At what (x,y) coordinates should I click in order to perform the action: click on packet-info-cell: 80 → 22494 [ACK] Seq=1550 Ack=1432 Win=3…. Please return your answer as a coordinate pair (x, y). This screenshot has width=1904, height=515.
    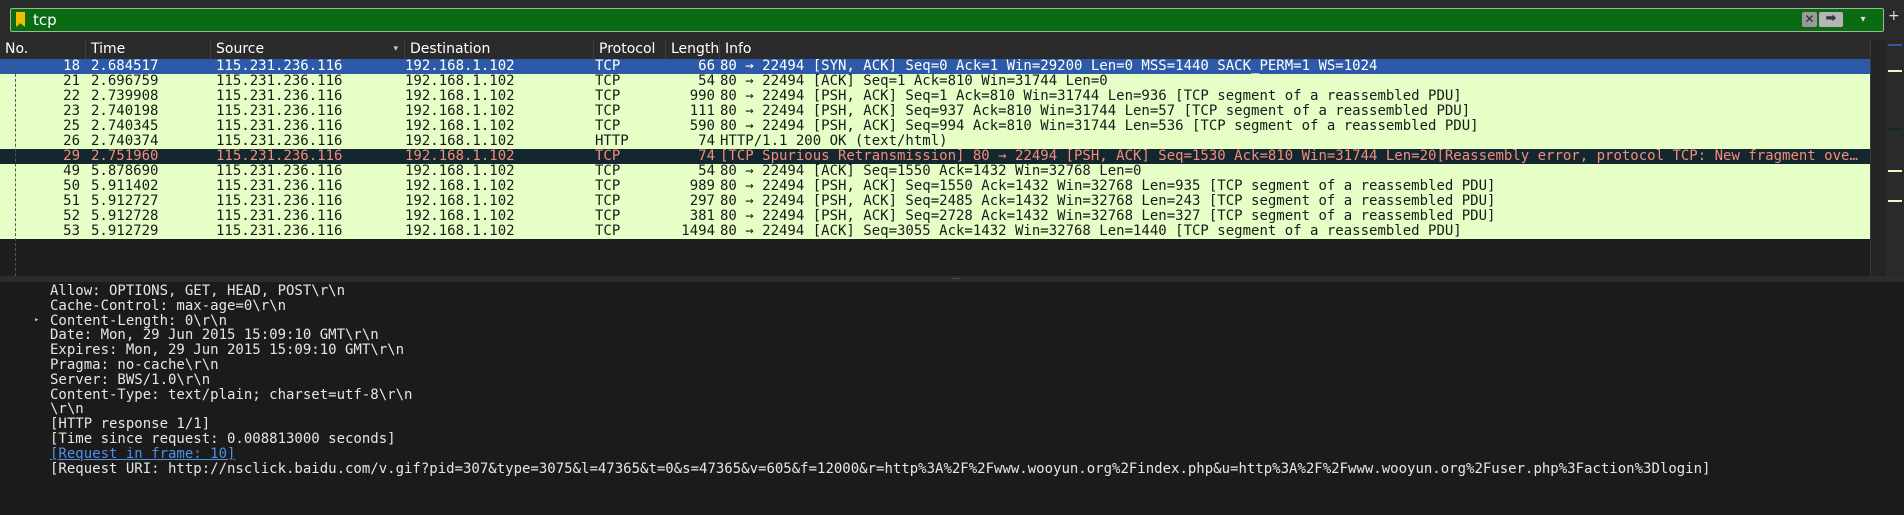
    Looking at the image, I should click on (931, 171).